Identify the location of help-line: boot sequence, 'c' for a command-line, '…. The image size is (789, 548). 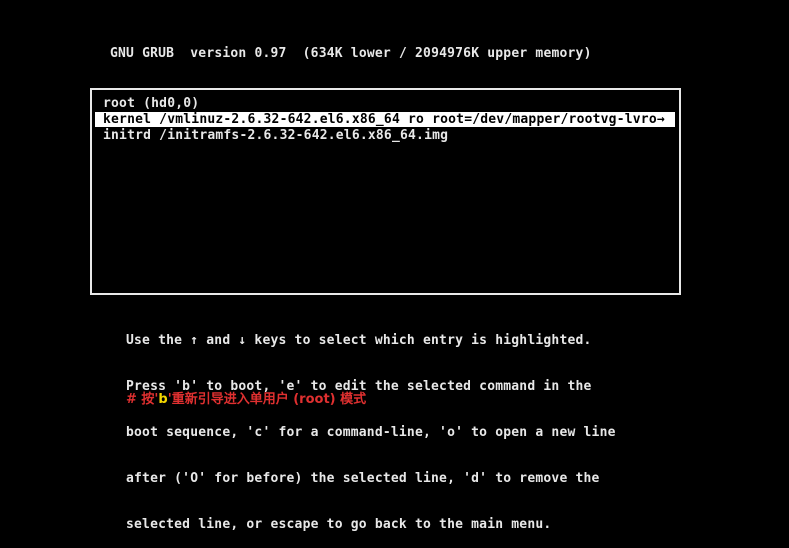
(371, 432).